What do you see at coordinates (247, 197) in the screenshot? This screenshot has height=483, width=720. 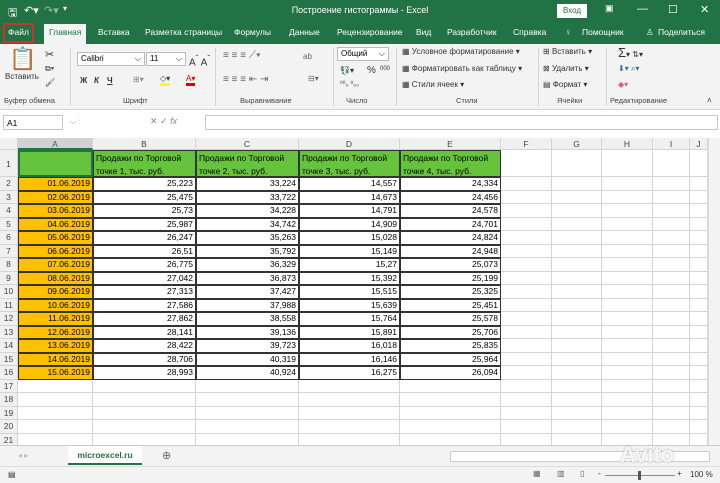 I see `value-cell: 33,722` at bounding box center [247, 197].